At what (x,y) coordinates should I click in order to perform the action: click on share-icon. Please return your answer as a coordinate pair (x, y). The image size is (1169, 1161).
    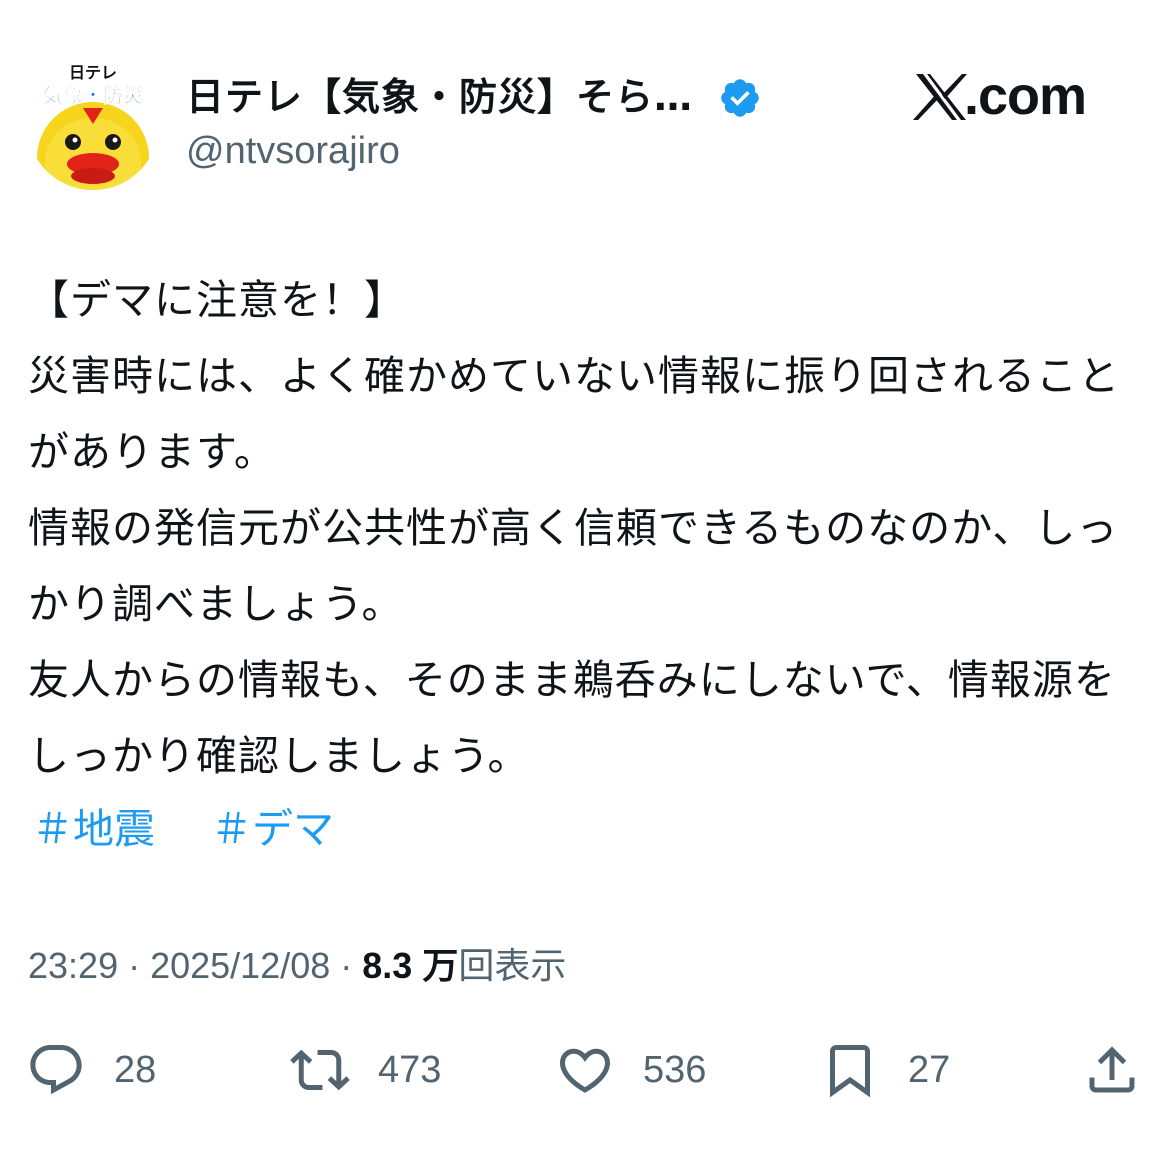
    Looking at the image, I should click on (1112, 1069).